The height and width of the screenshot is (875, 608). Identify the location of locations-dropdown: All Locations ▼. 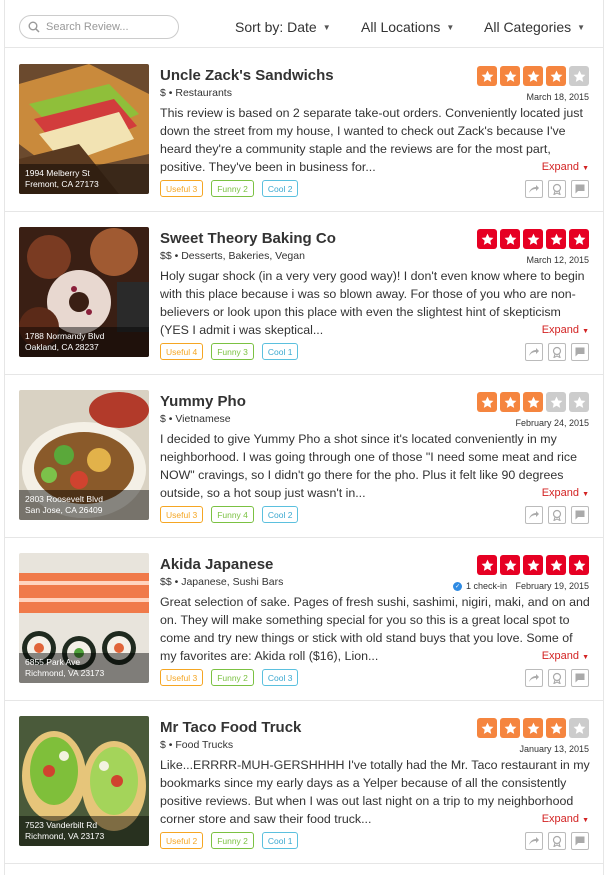
(407, 27).